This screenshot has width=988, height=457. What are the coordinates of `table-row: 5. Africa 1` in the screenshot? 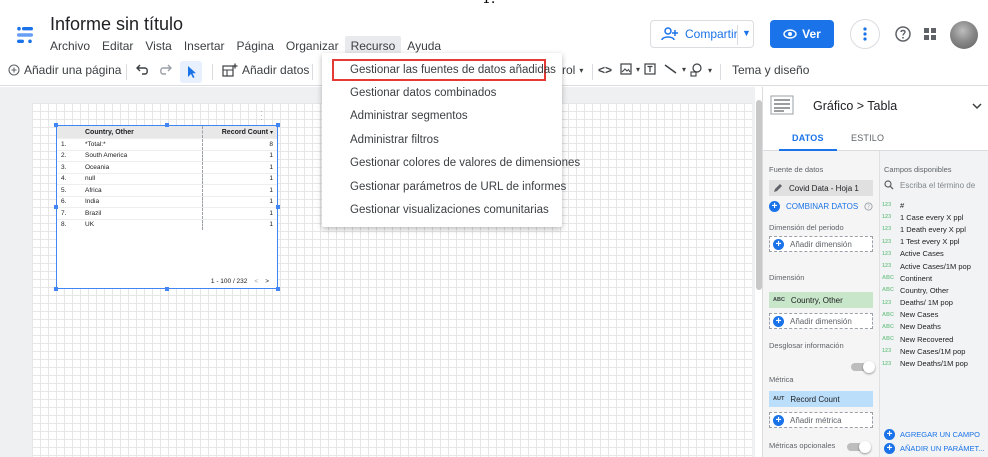 It's located at (167, 190).